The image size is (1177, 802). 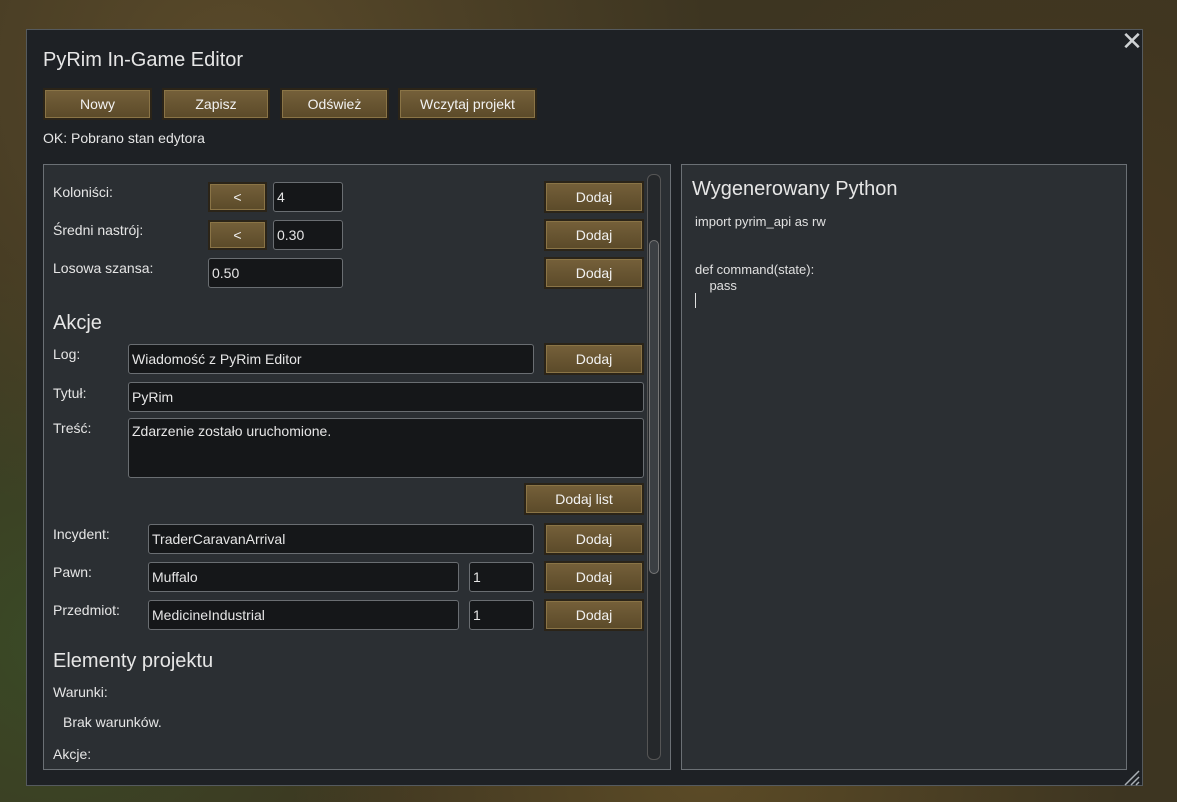 I want to click on item-count-input: 1, so click(x=501, y=615).